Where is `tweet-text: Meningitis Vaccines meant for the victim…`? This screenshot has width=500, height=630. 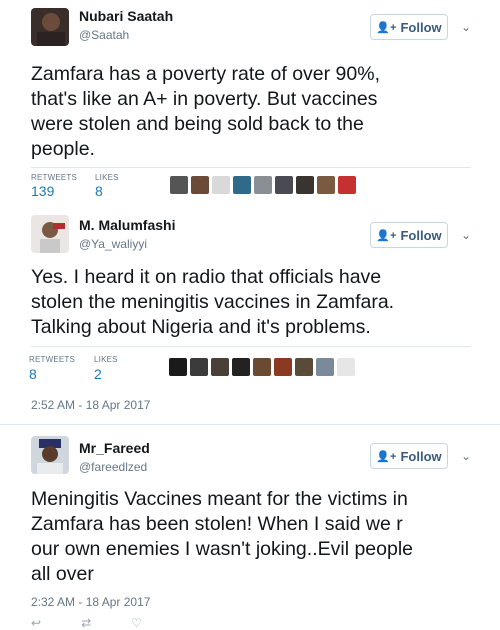
tweet-text: Meningitis Vaccines meant for the victim… is located at coordinates (251, 537).